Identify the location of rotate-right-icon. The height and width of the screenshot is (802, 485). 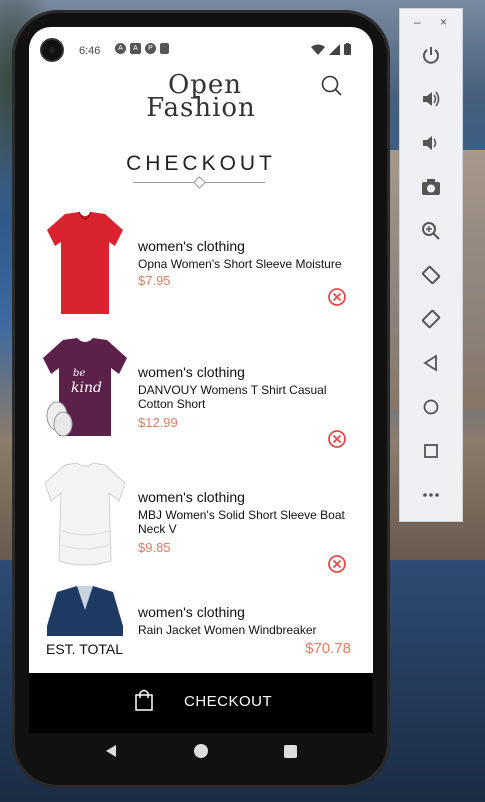
(431, 319).